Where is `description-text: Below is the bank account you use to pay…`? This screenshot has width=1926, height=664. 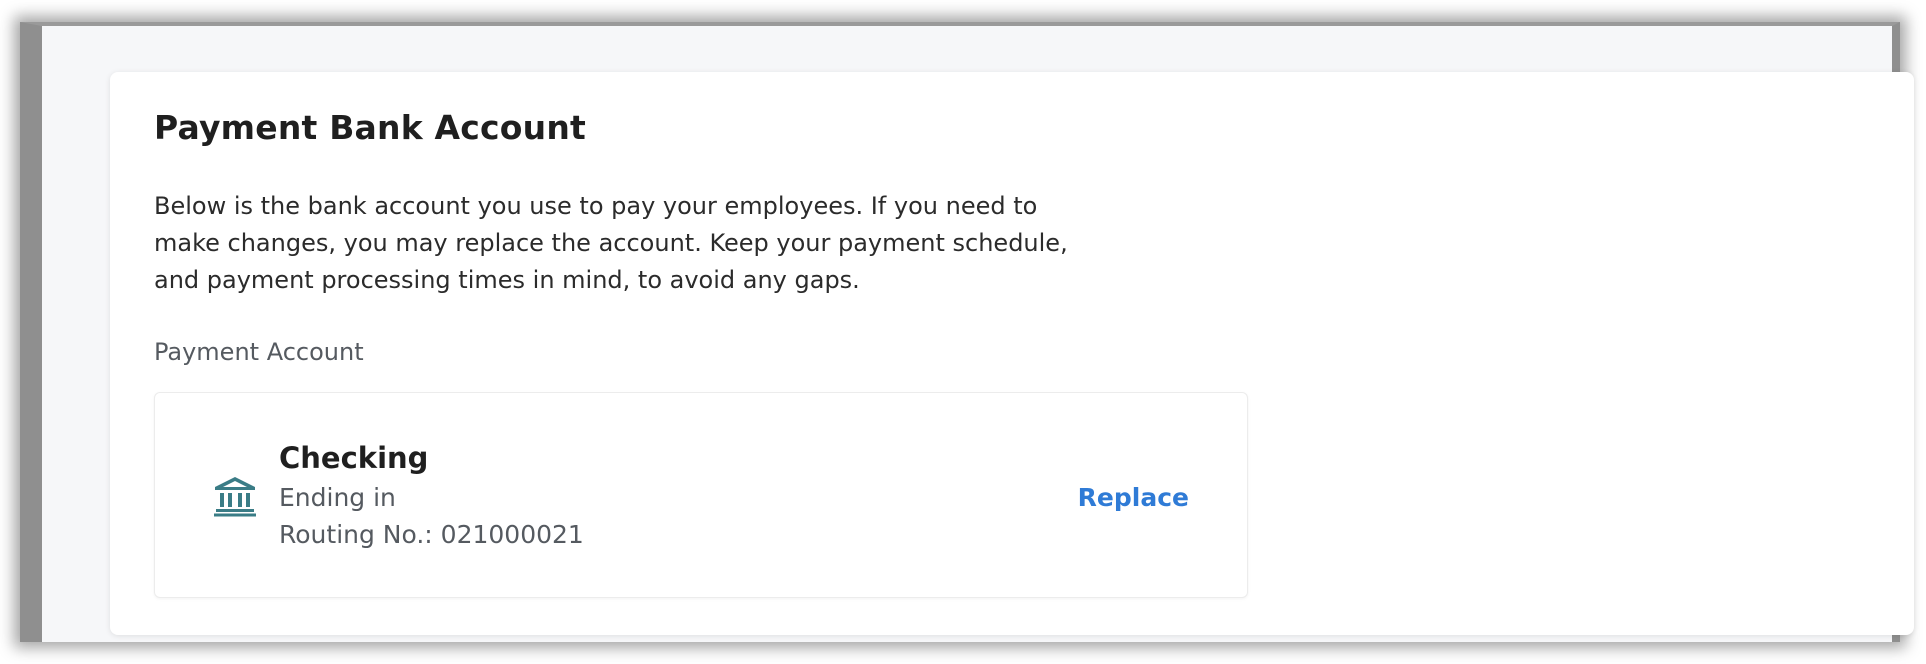
description-text: Below is the bank account you use to pay… is located at coordinates (611, 243).